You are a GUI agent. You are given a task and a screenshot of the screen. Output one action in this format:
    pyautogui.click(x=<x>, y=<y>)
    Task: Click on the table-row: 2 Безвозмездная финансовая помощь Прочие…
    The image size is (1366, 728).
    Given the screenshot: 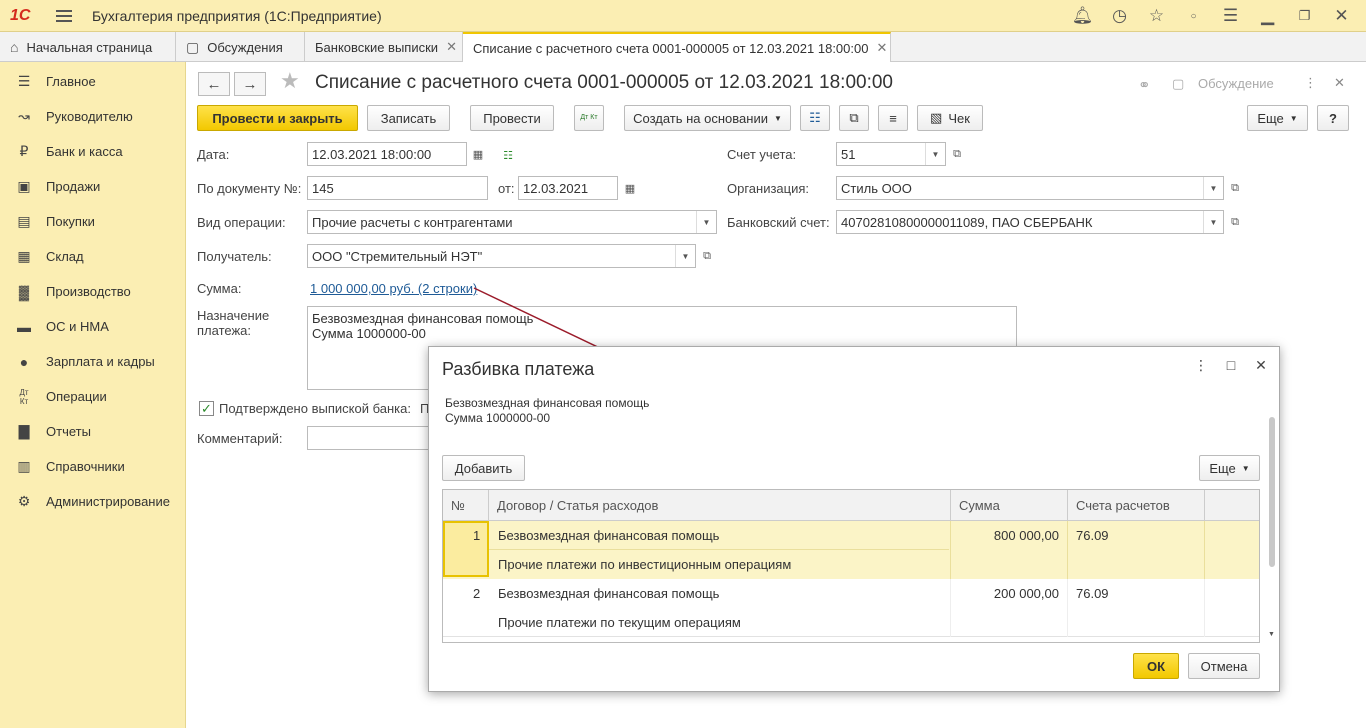 What is the action you would take?
    pyautogui.click(x=851, y=608)
    